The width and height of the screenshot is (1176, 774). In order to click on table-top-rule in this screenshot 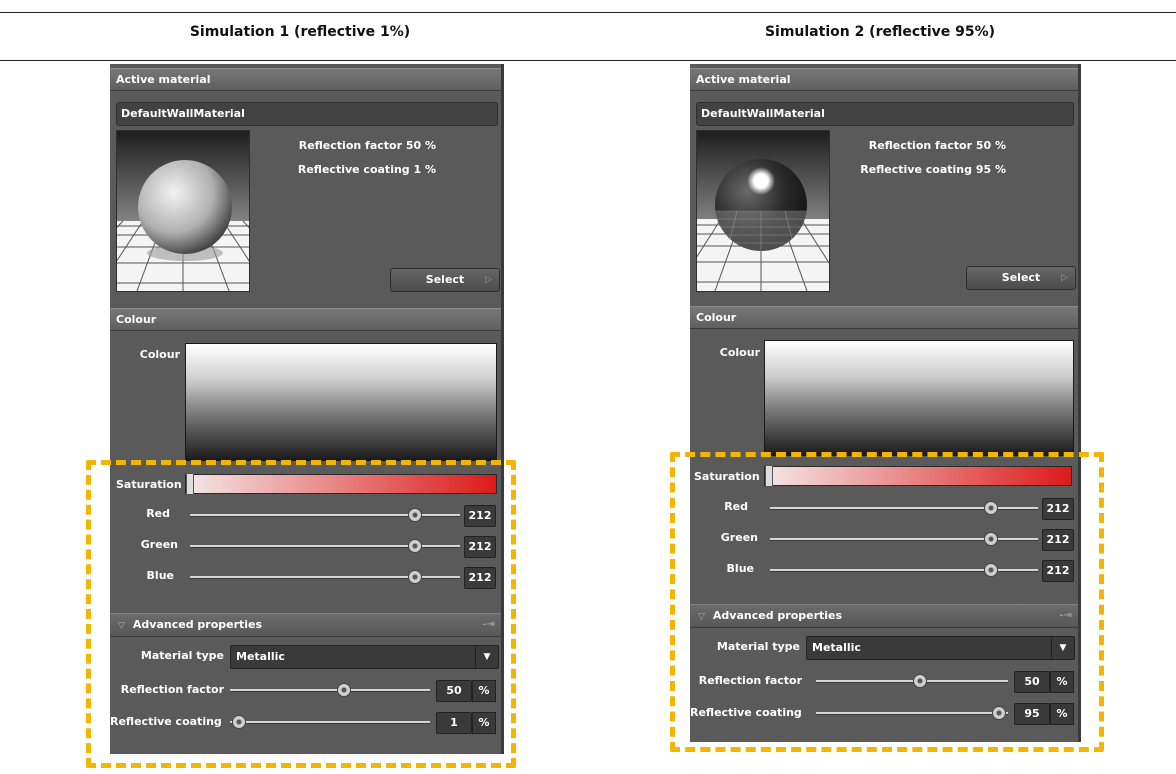, I will do `click(588, 12)`.